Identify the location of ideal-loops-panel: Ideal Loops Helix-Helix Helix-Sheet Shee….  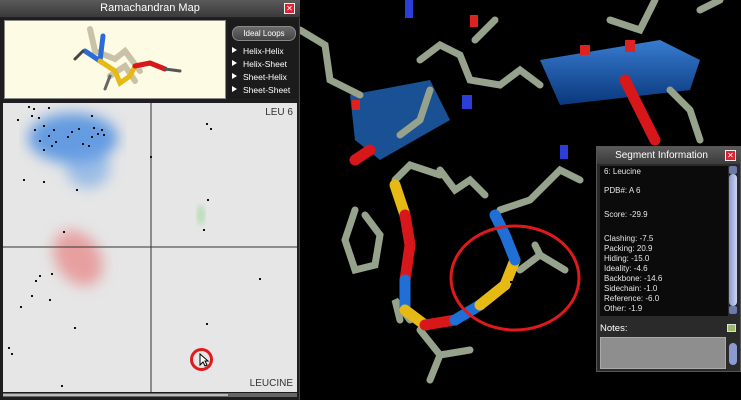
(263, 59).